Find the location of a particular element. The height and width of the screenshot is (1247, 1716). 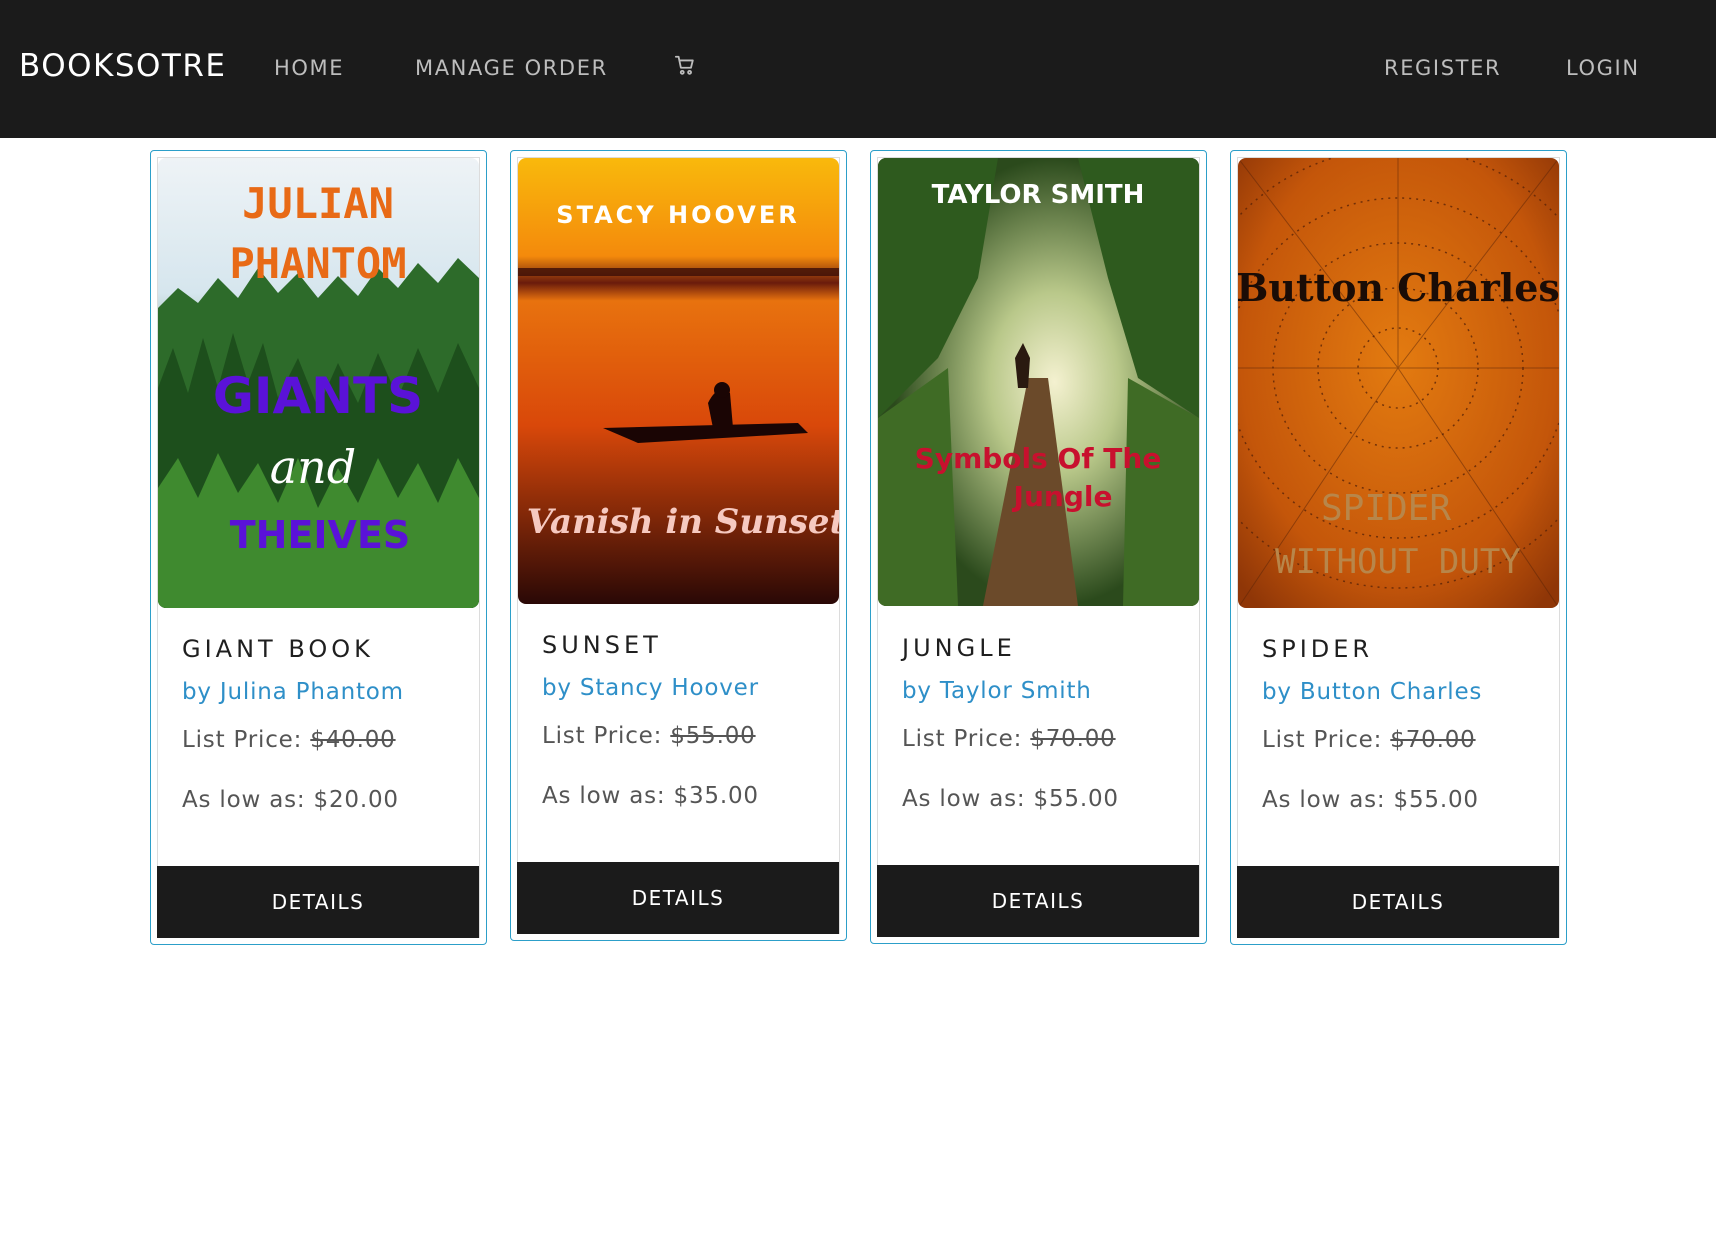

book-author-link: by Julina Phantom is located at coordinates (293, 692).